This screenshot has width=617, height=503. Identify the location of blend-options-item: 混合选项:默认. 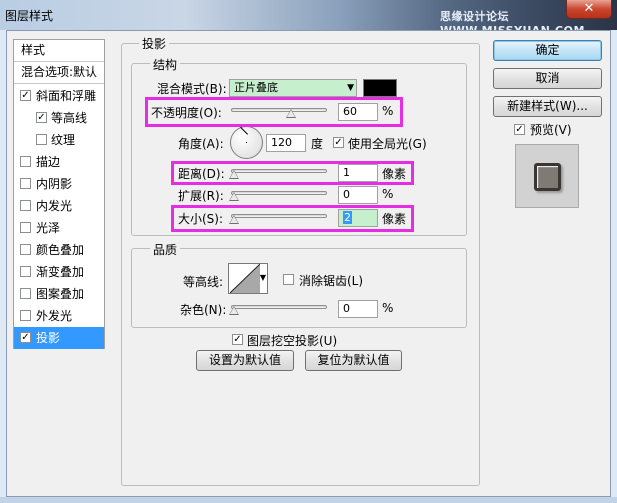
(59, 73).